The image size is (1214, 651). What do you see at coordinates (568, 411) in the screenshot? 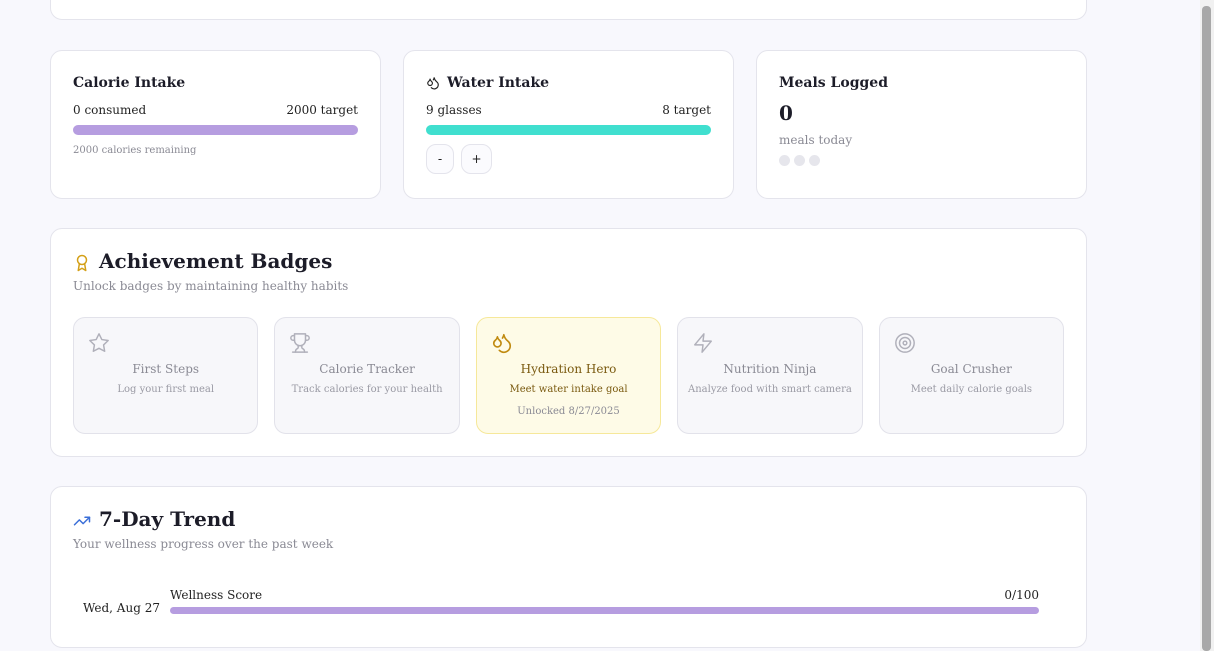
I see `badge-unlocked-date: Unlocked 8/27/2025` at bounding box center [568, 411].